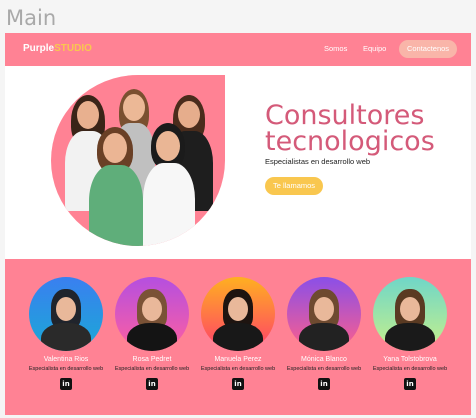 The image size is (476, 418). I want to click on member-name: Mónica Blanco, so click(324, 359).